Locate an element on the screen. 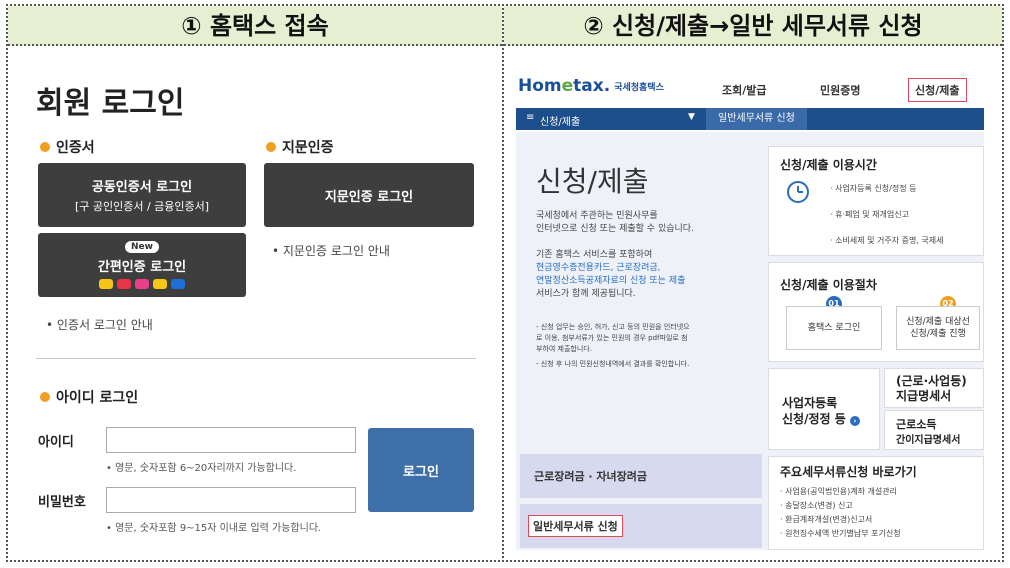 The width and height of the screenshot is (1010, 568). desc-bullet-1a: - 신청 업무는 승인, 허가, 신고 등의 민원을 인터넷으 is located at coordinates (613, 327).